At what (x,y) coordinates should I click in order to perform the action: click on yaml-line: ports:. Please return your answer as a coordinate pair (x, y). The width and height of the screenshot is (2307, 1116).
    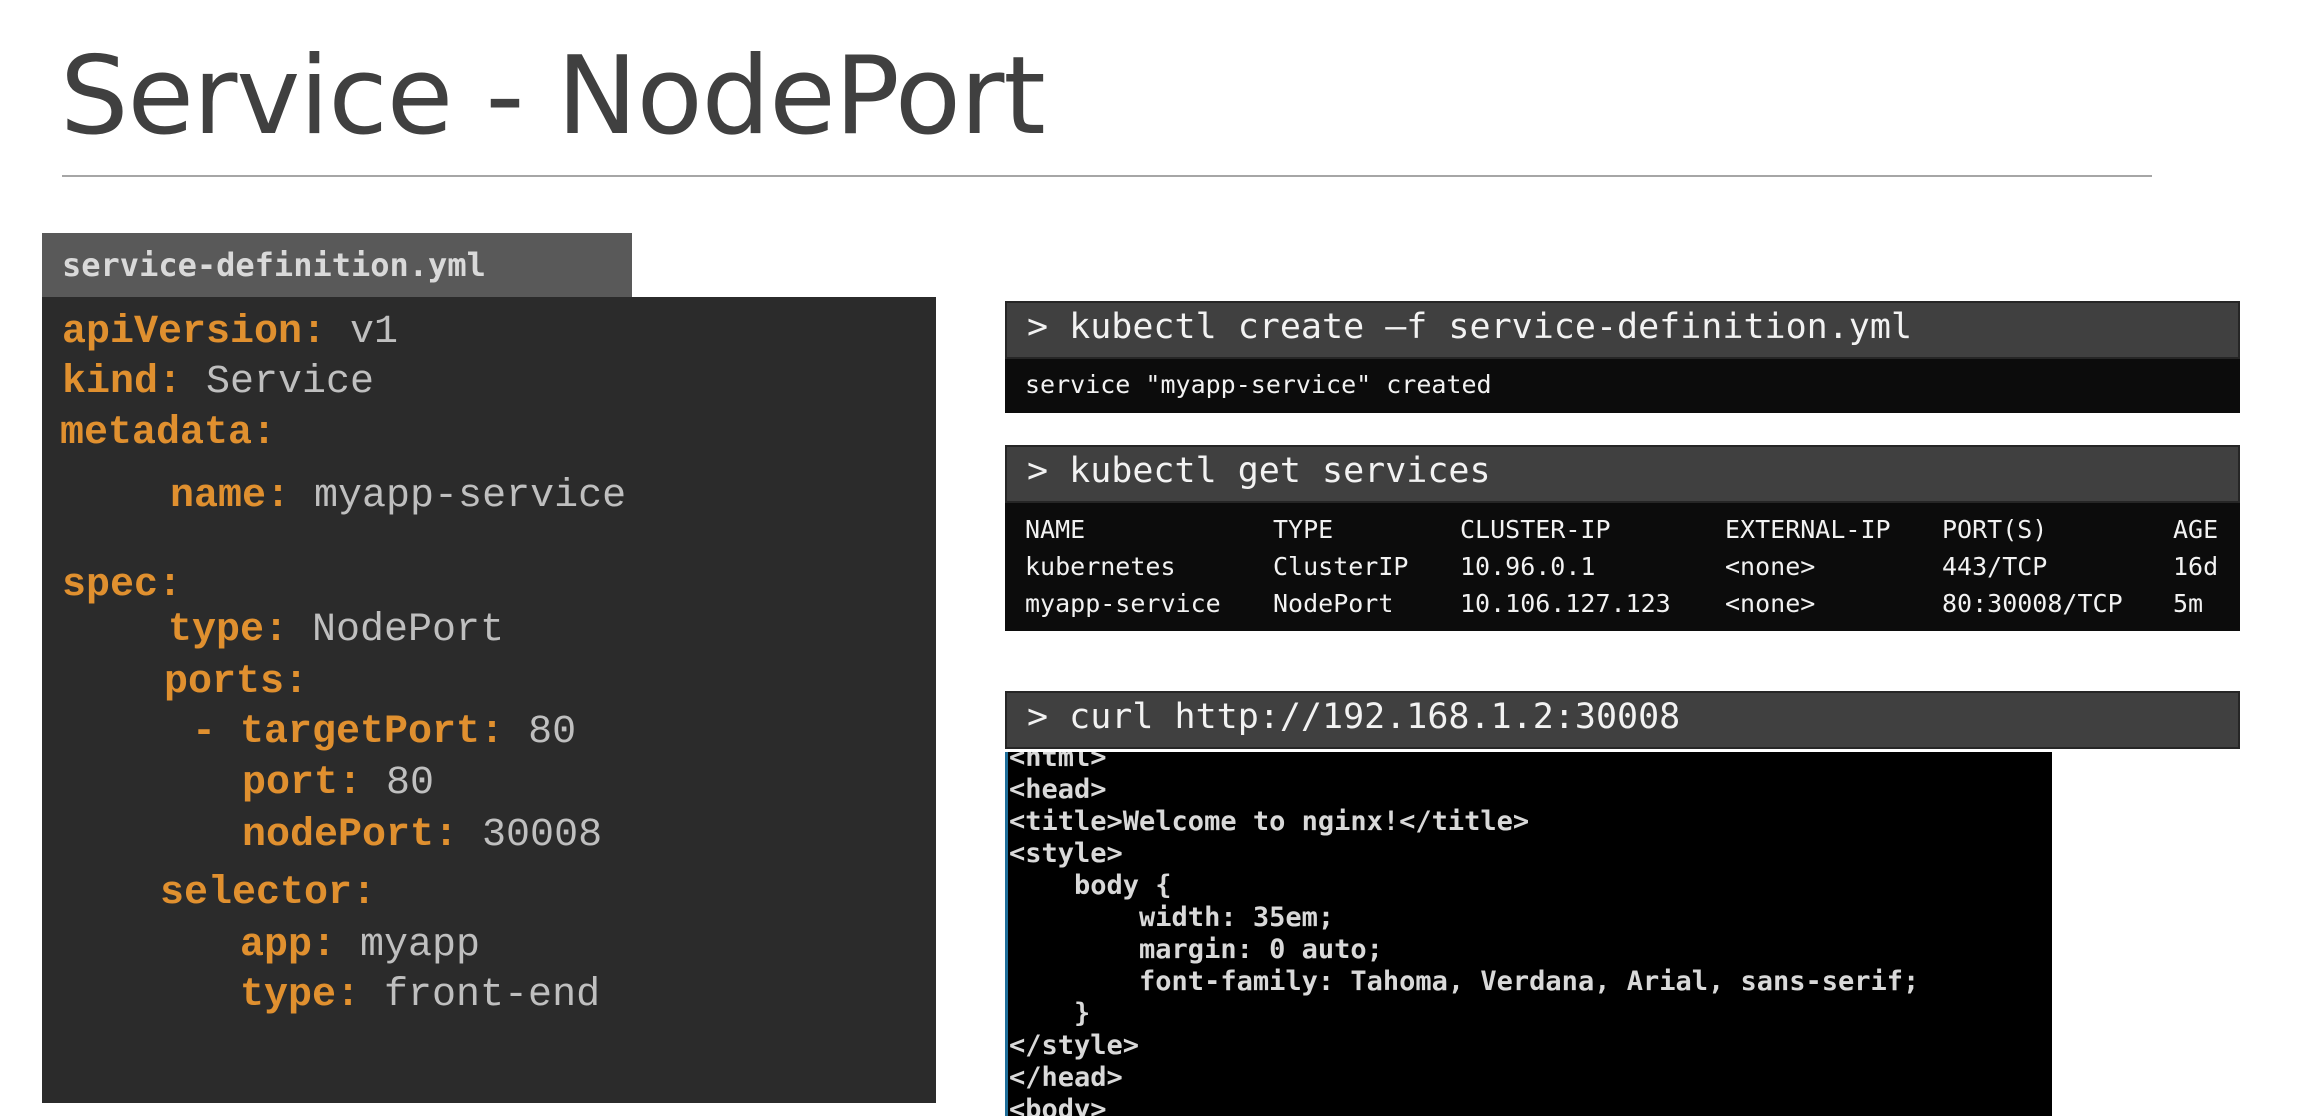
    Looking at the image, I should click on (236, 682).